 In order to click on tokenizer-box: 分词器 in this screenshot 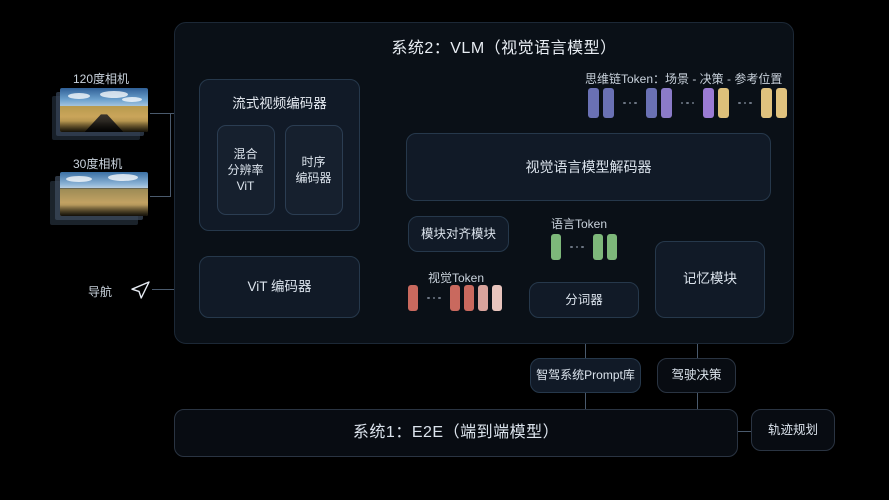, I will do `click(584, 300)`.